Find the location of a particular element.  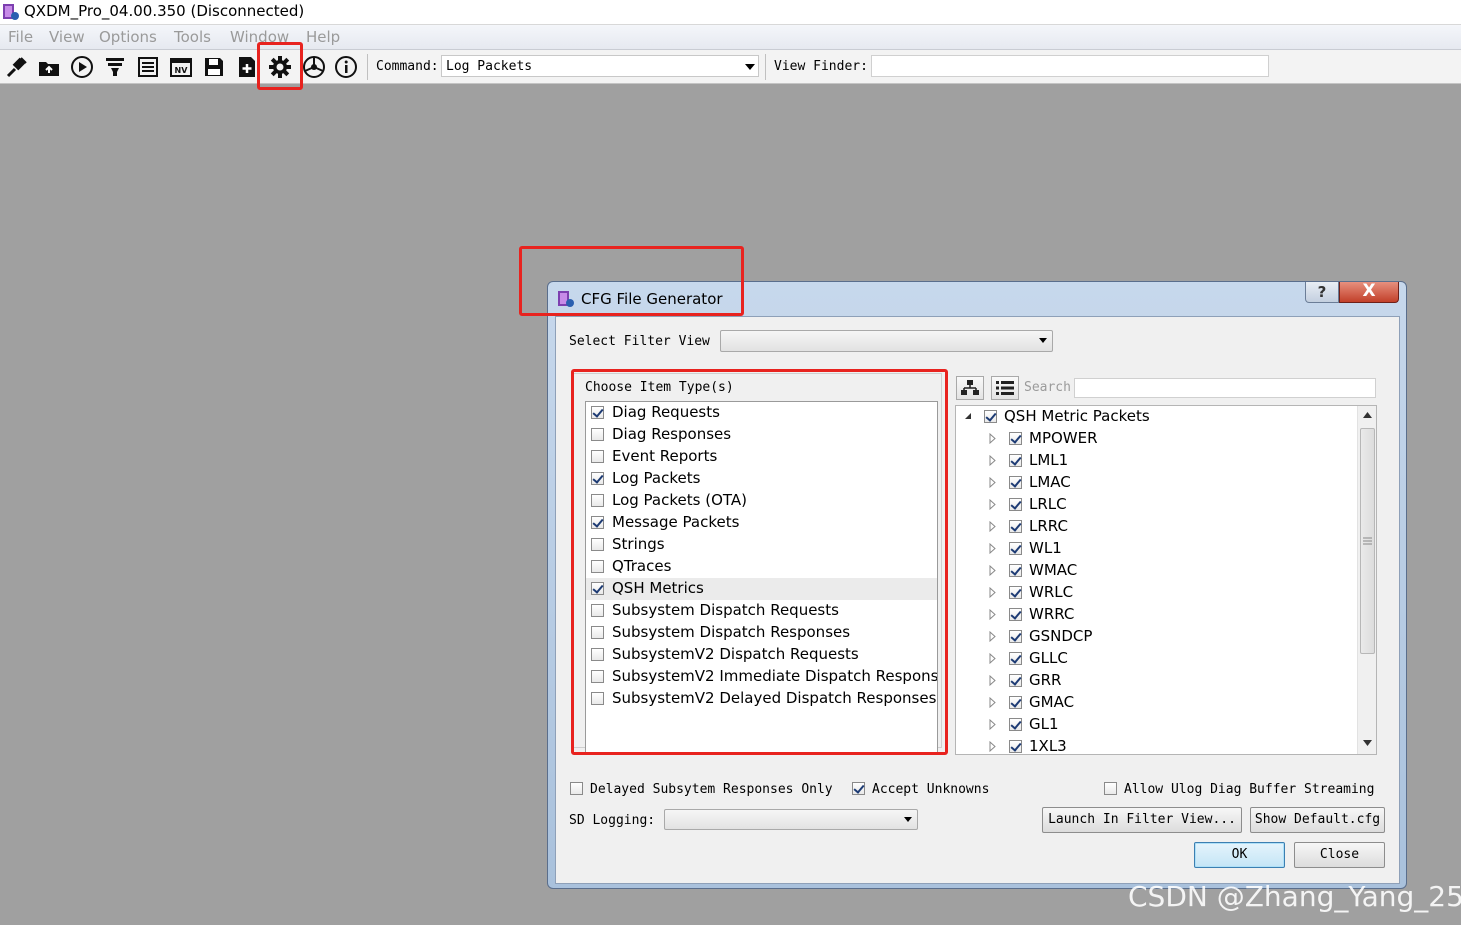

list-view-button is located at coordinates (1005, 388).